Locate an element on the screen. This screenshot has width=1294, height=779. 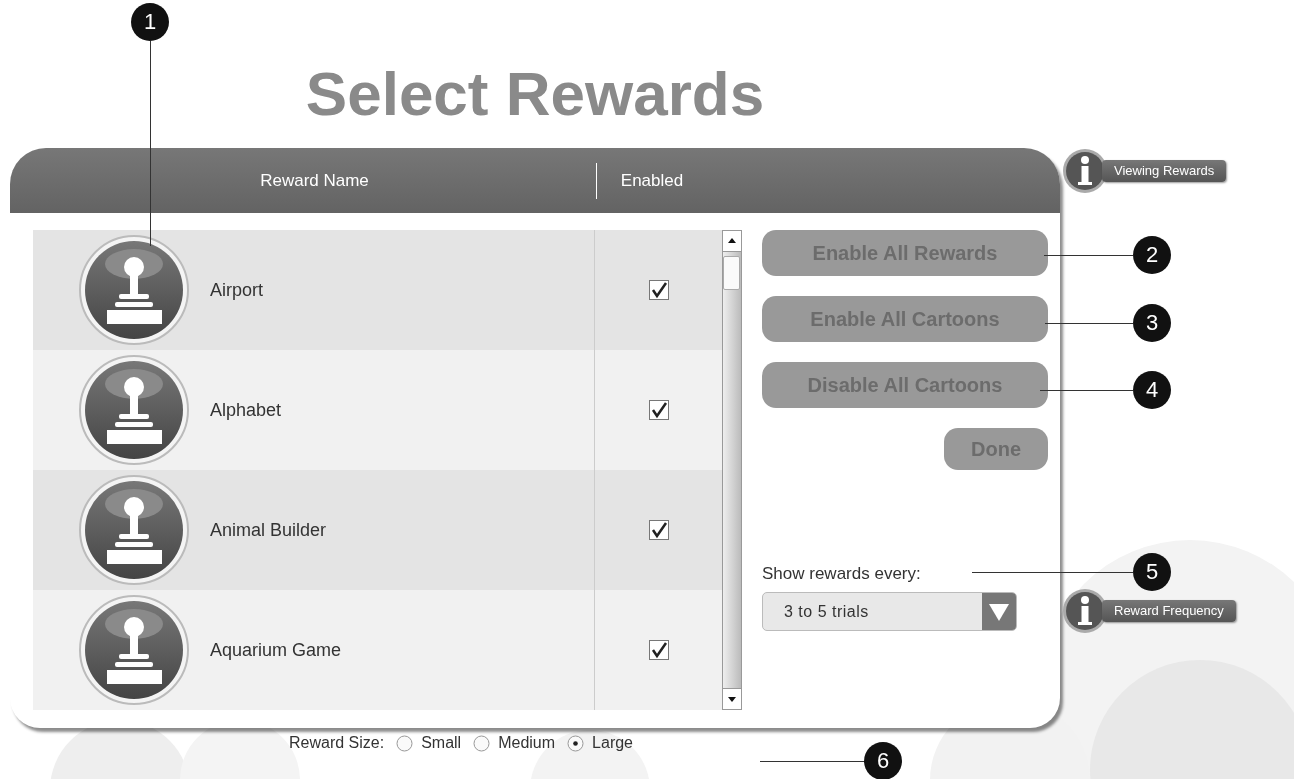
reward-name: Airport is located at coordinates (237, 290).